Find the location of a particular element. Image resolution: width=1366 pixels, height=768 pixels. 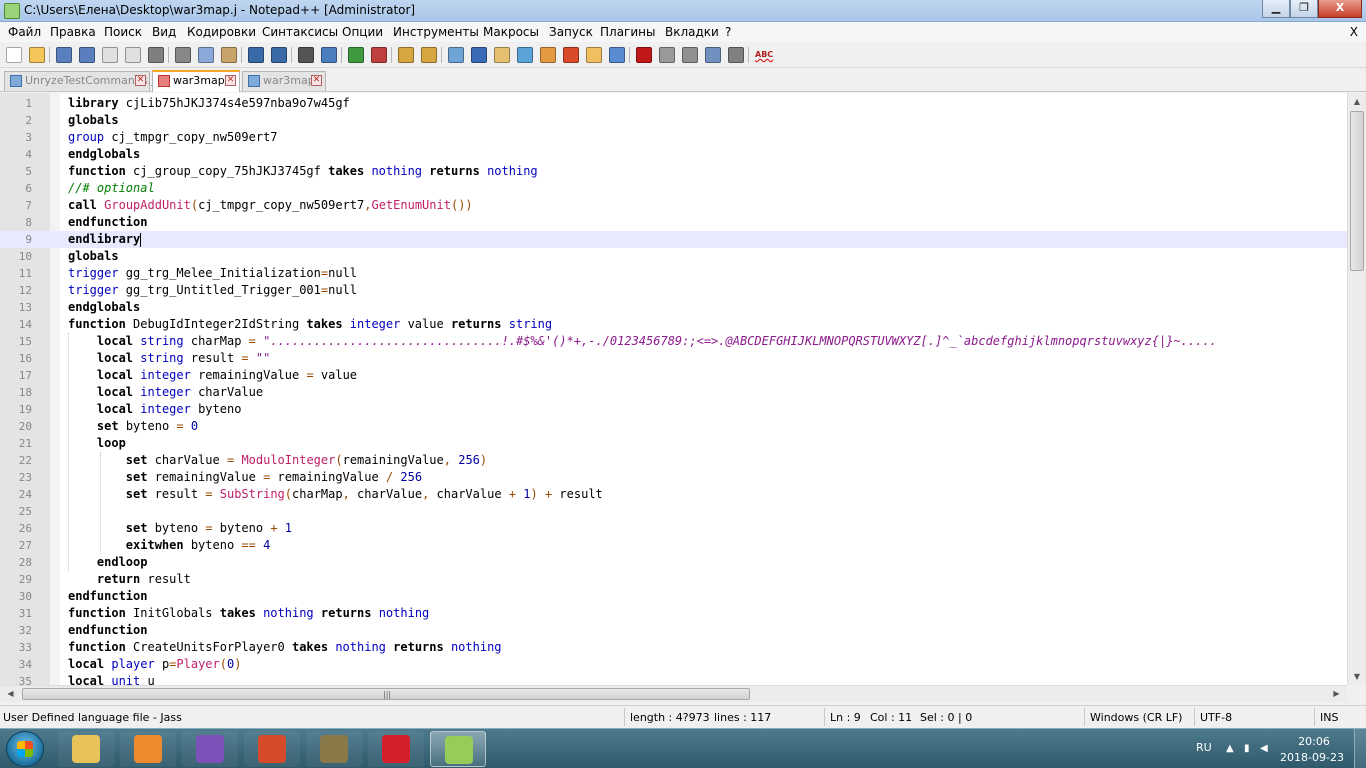

stop-record-icon is located at coordinates (667, 55).